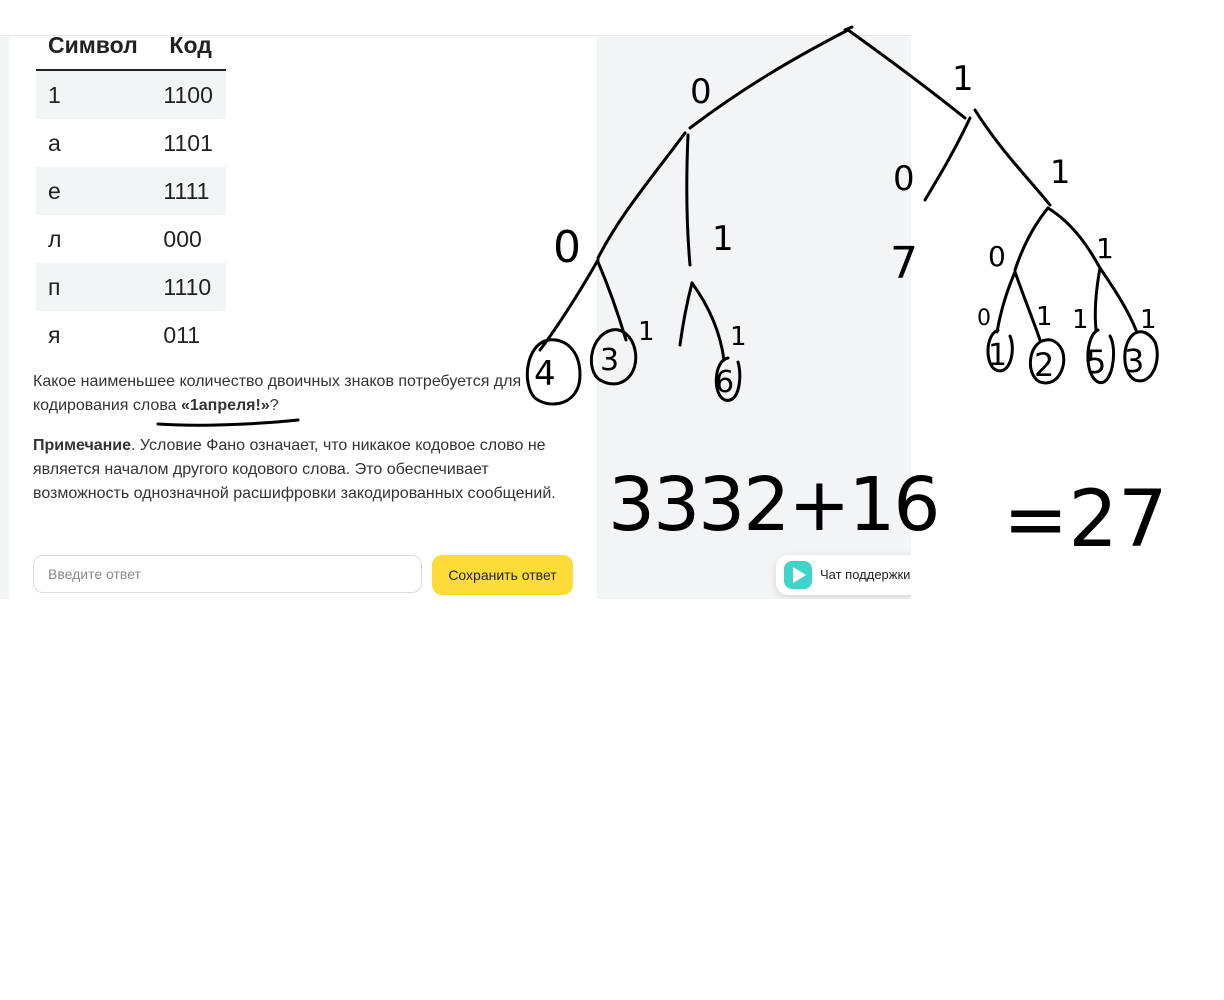 The height and width of the screenshot is (1000, 1224). I want to click on note-label: Примечание, so click(82, 445).